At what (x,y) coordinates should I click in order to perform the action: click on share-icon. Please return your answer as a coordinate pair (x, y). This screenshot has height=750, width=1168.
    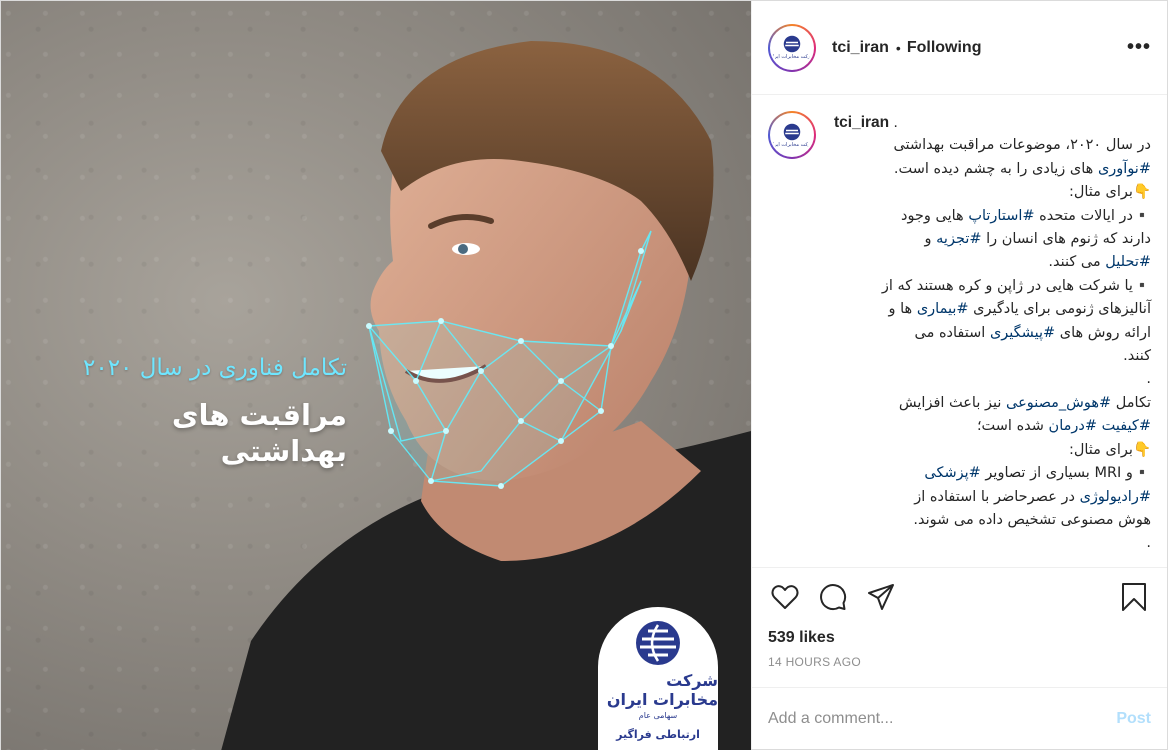
    Looking at the image, I should click on (881, 596).